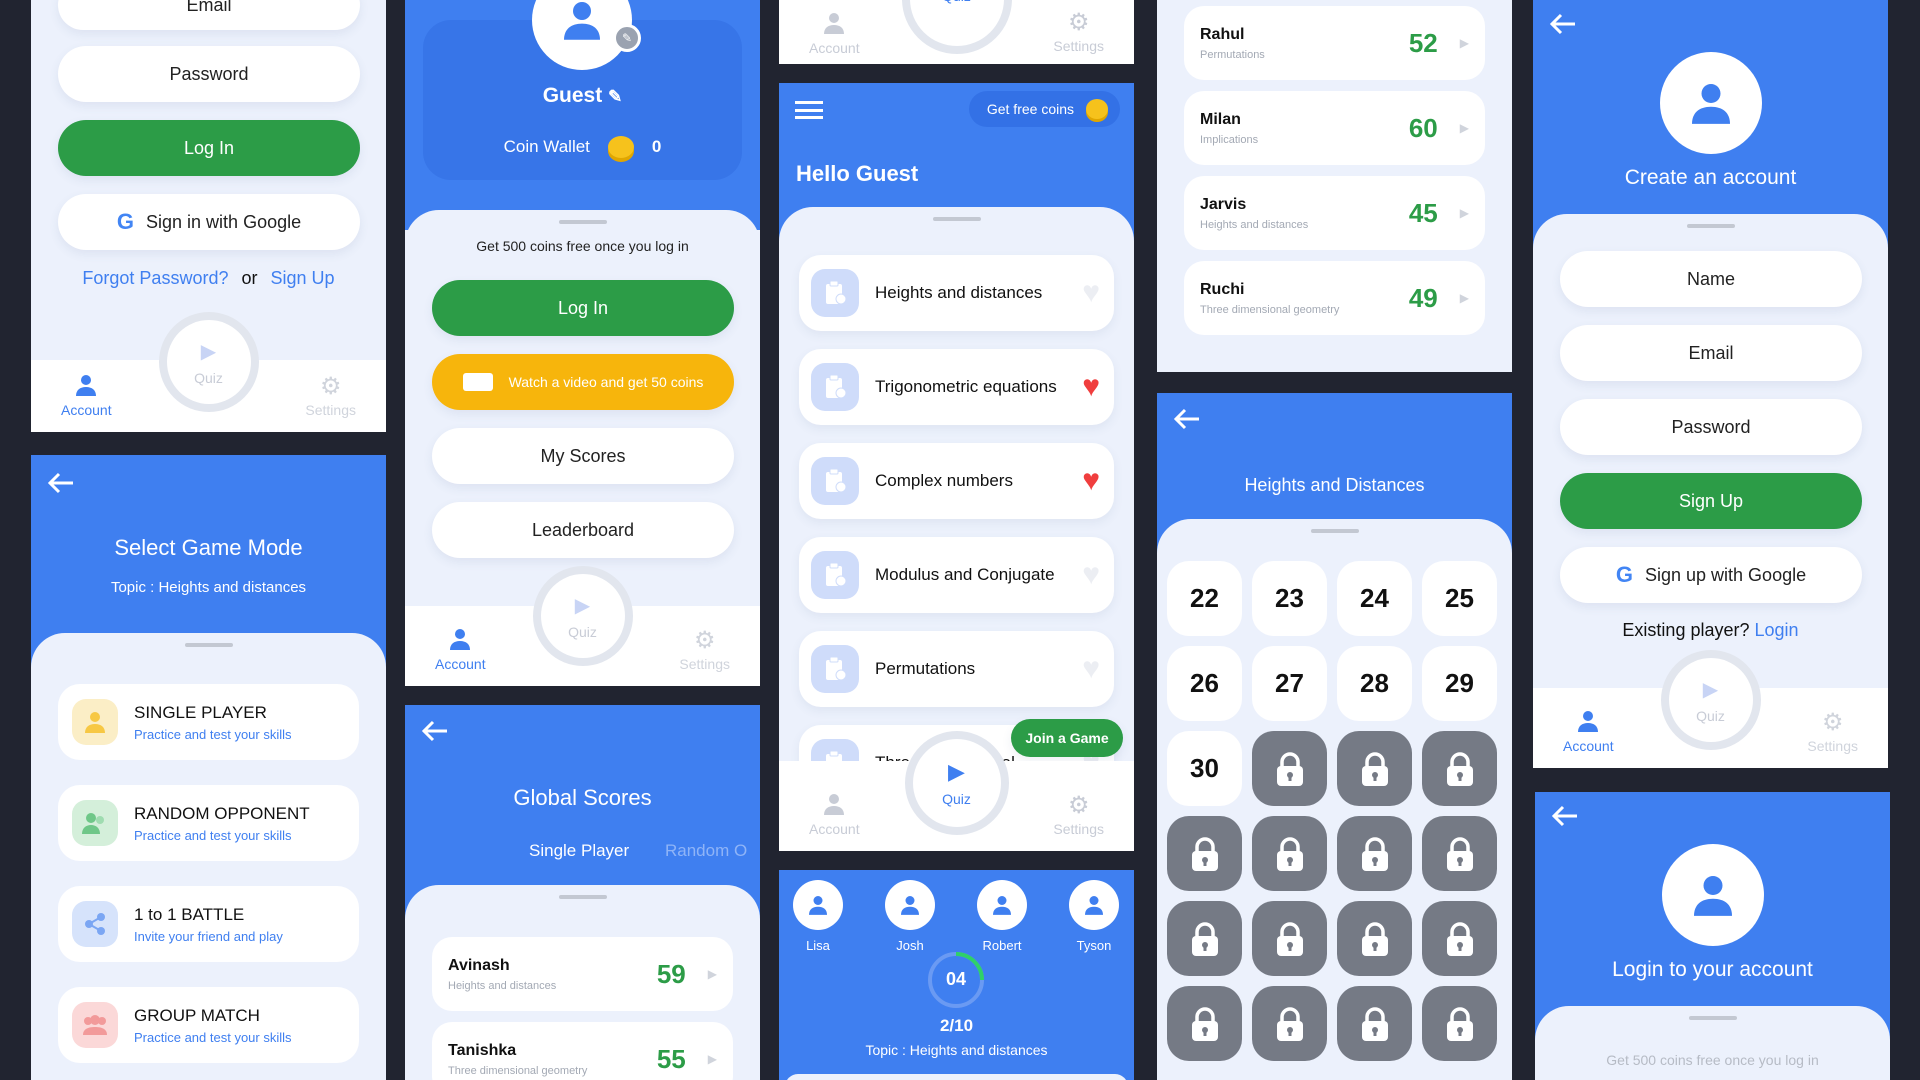  Describe the element at coordinates (1044, 109) in the screenshot. I see `free-coins-button: Get free coins` at that location.